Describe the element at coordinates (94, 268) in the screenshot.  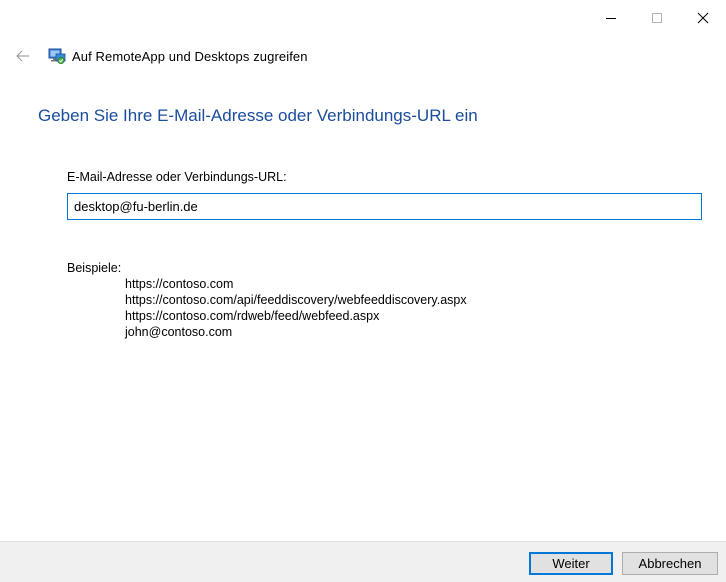
I see `examples-title: Beispiele:` at that location.